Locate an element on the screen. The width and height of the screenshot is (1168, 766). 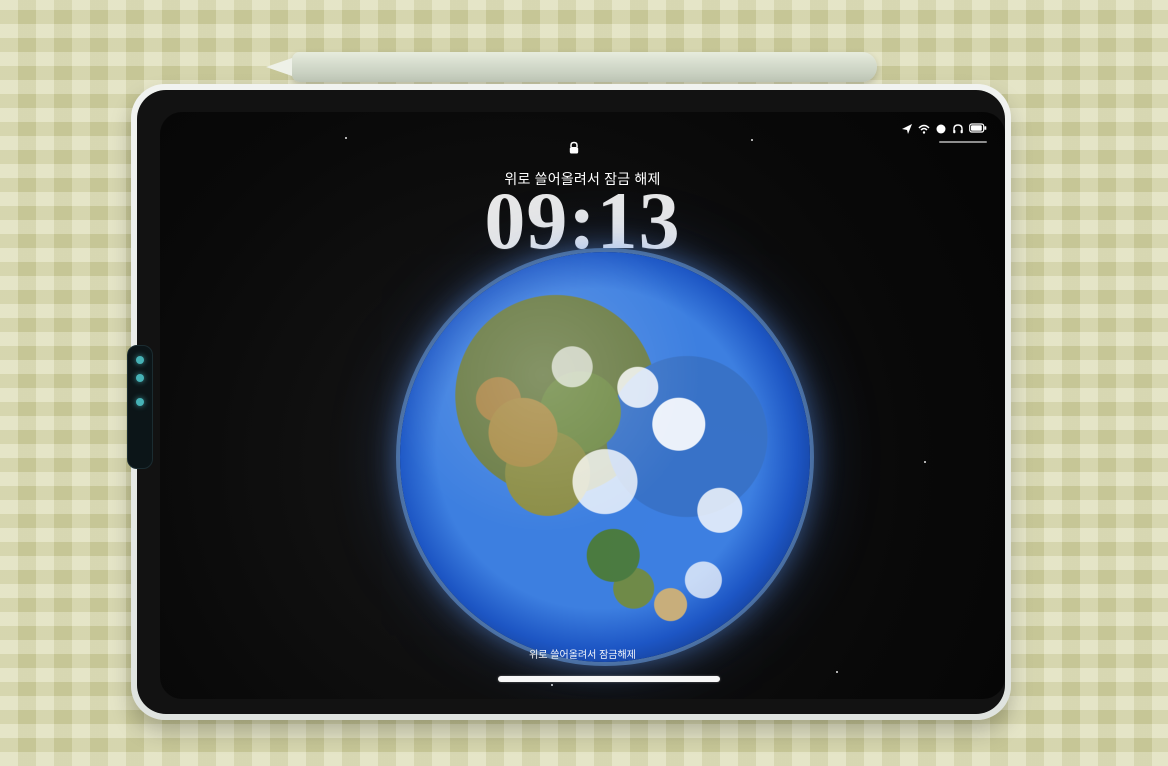
headphones-icon is located at coordinates (958, 129).